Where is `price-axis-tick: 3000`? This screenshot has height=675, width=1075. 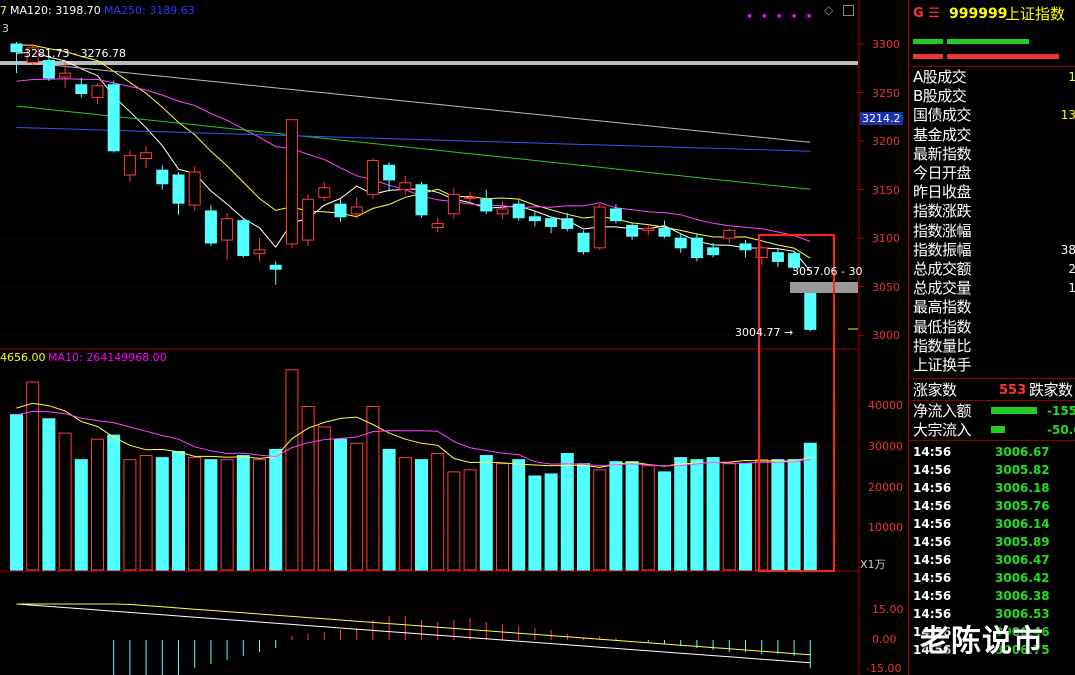
price-axis-tick: 3000 is located at coordinates (886, 335).